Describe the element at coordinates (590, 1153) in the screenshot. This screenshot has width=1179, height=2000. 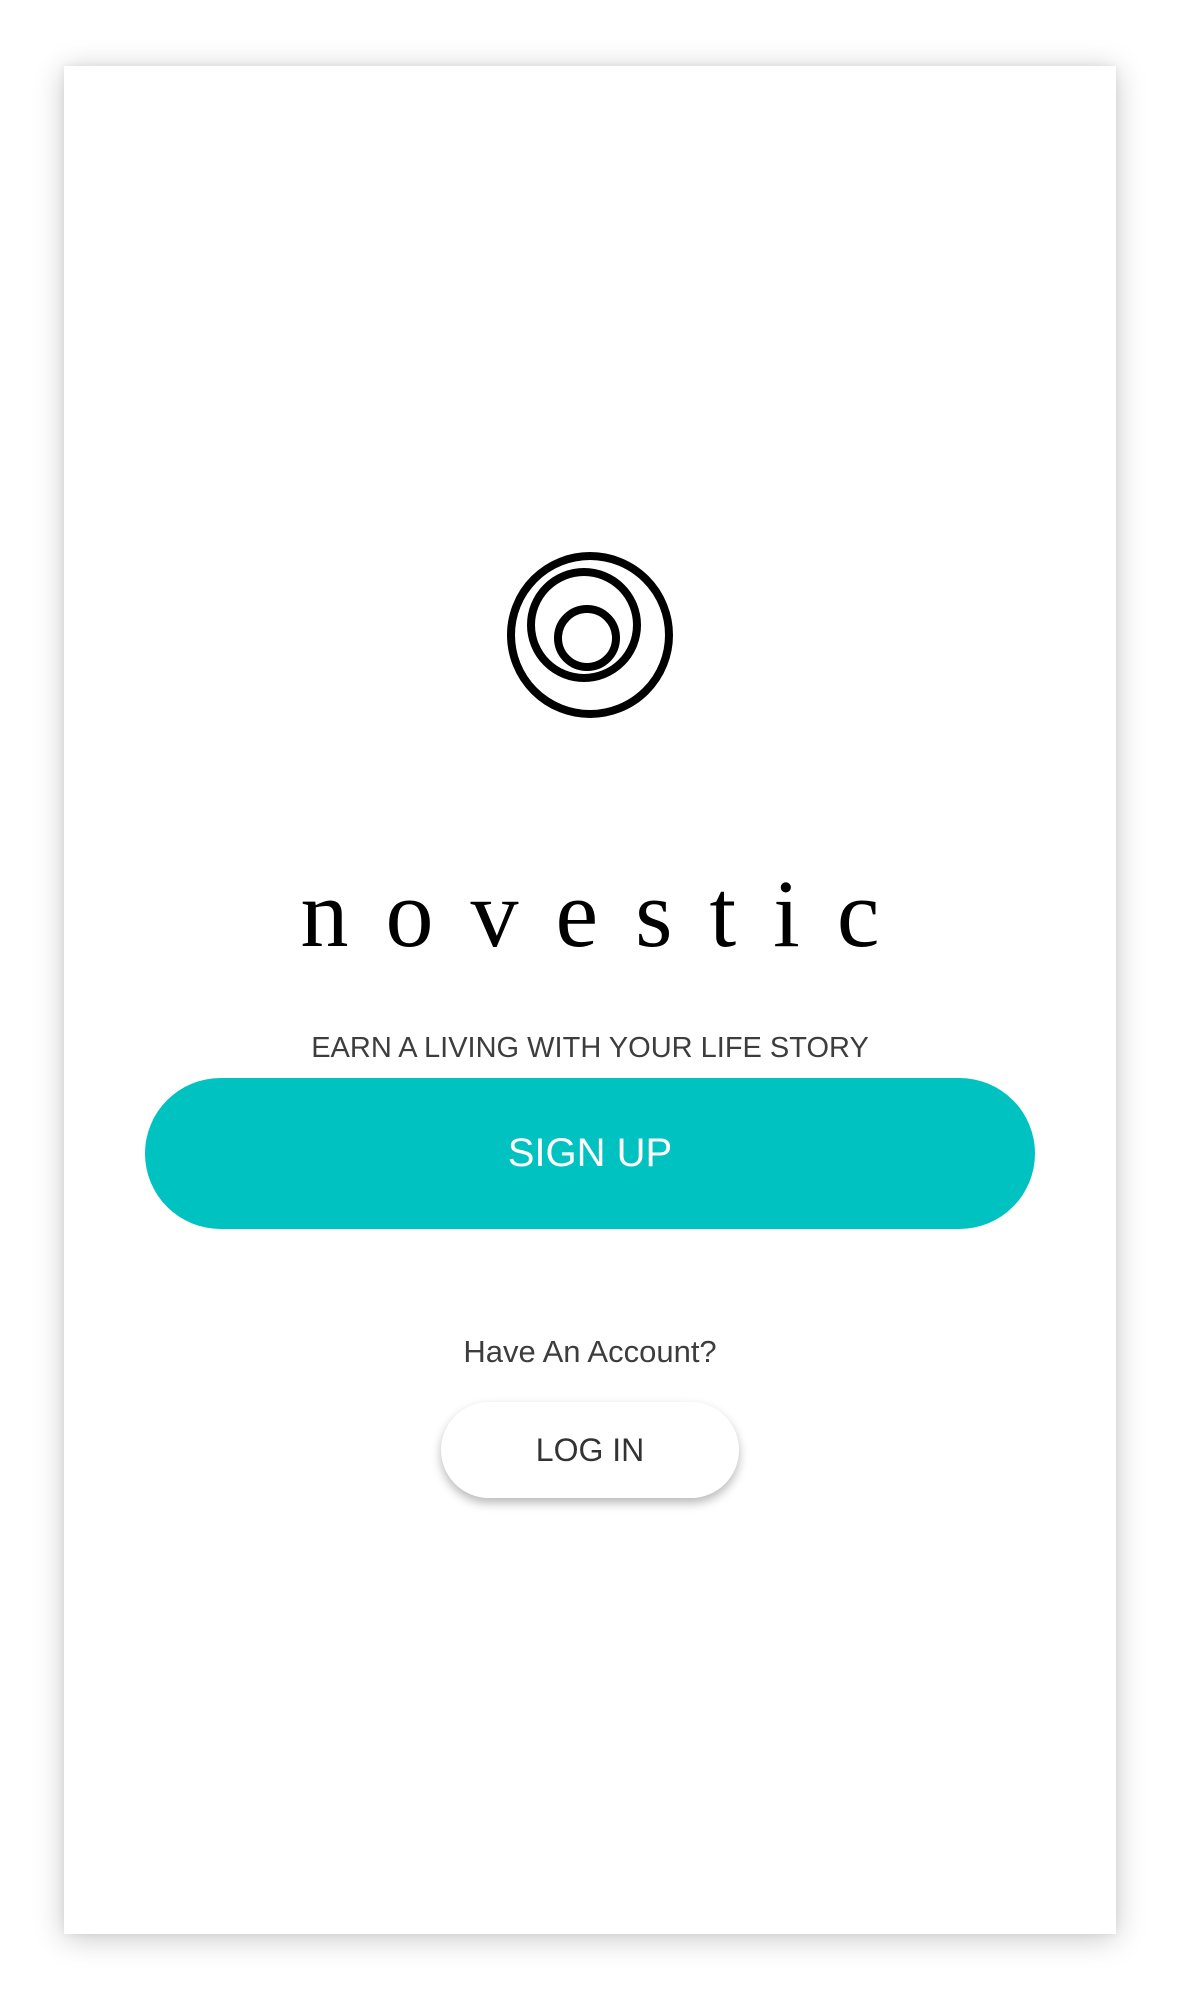
I see `sign-up-button: SIGN UP` at that location.